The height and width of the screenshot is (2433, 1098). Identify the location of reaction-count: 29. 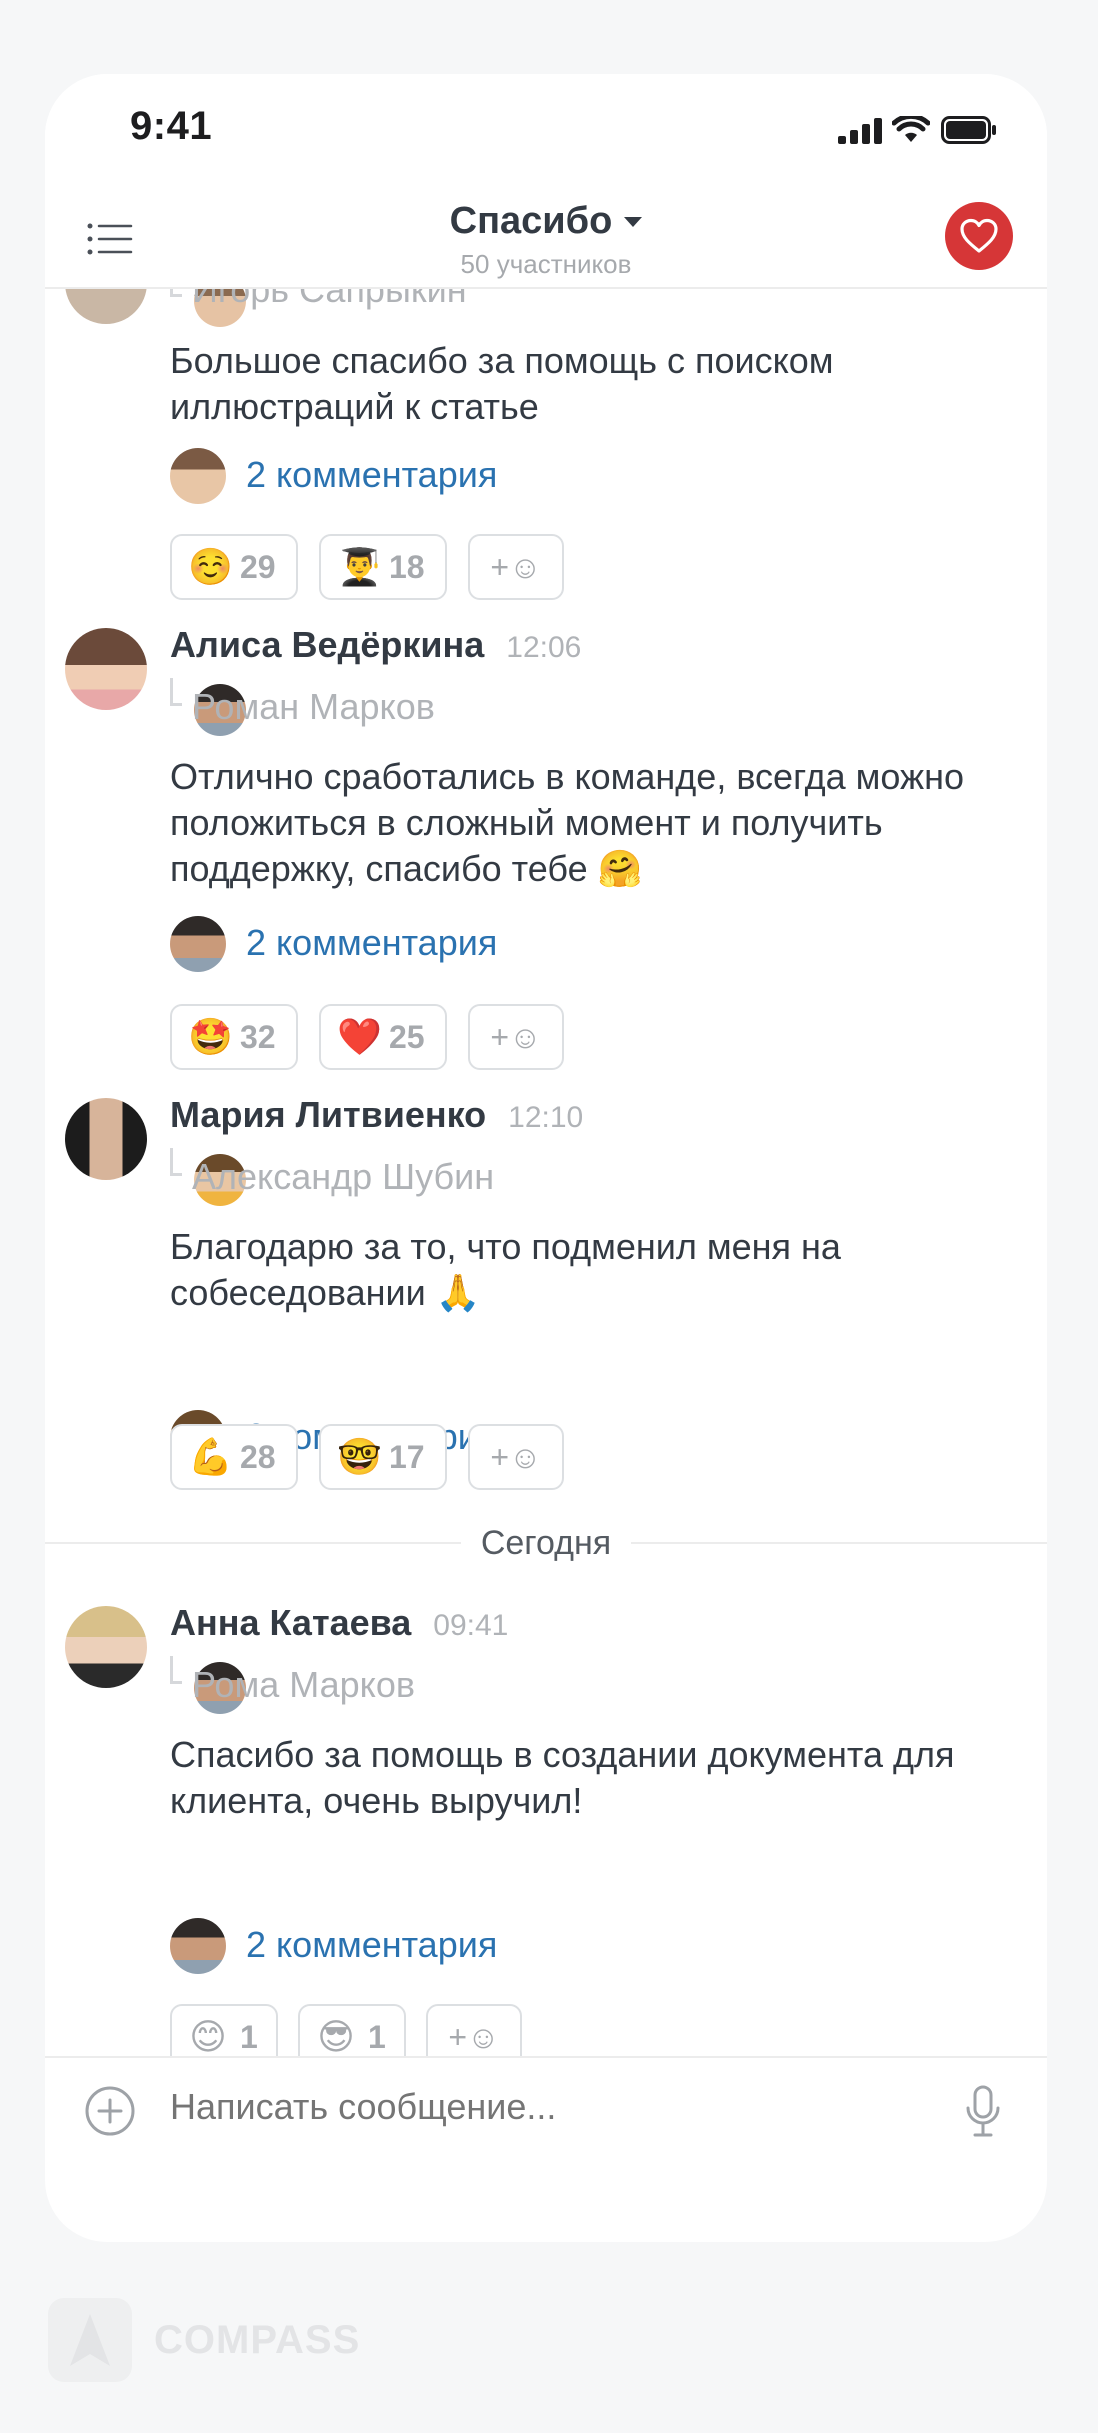
(258, 566).